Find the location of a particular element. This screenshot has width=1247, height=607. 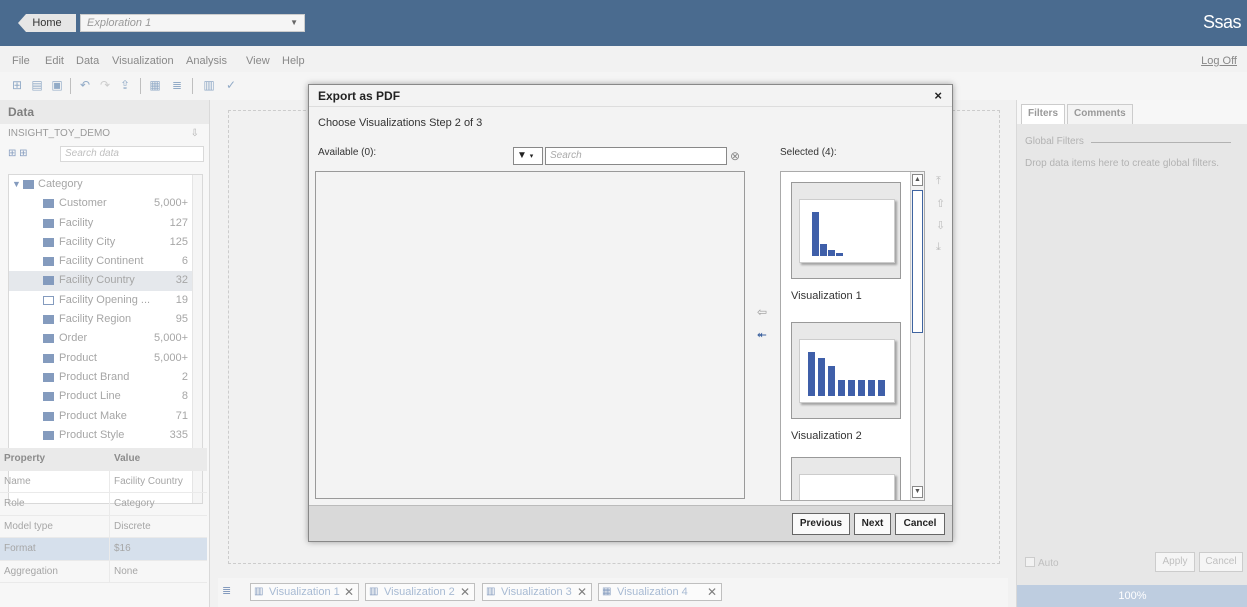

selected-label: Selected (4): is located at coordinates (808, 152).